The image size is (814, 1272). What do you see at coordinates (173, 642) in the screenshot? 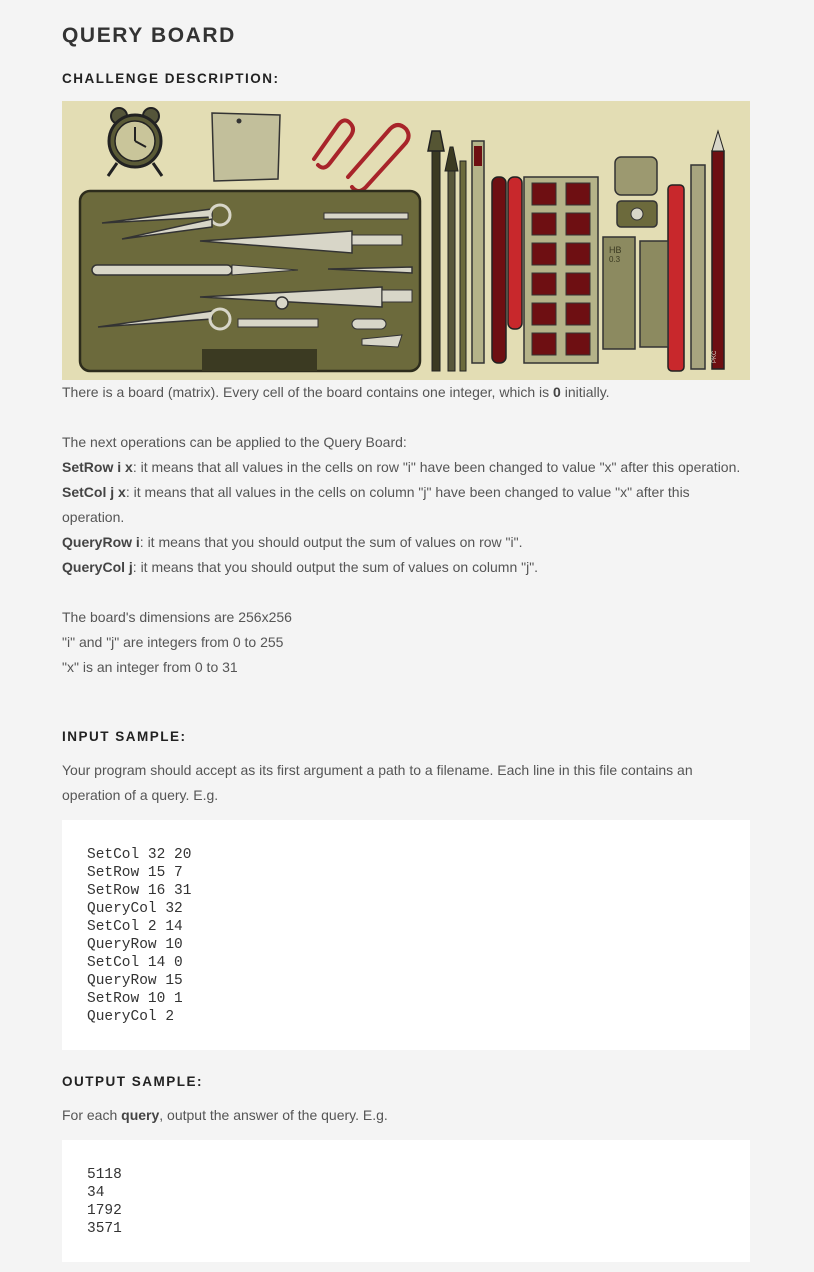
I see `index-range: "i" and "j" are integers from 0 to 255` at bounding box center [173, 642].